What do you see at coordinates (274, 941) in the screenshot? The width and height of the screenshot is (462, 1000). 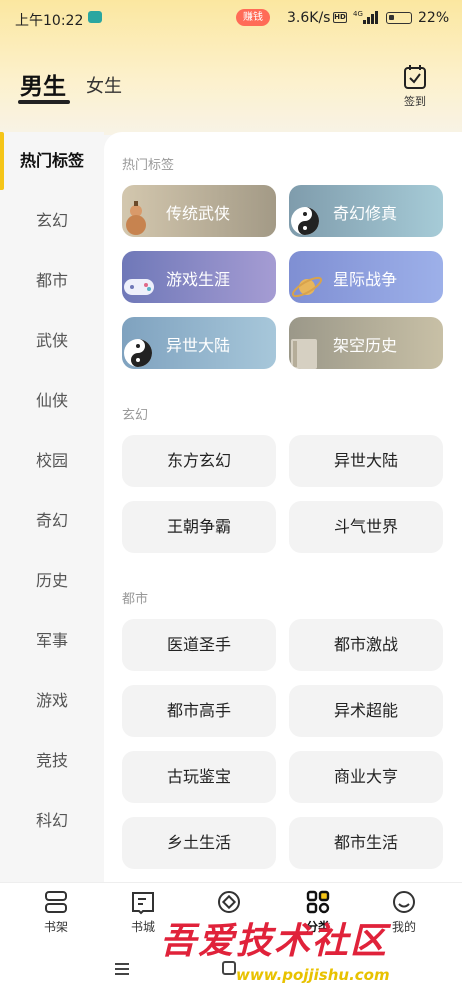 I see `watermark: 吾爱技术社区` at bounding box center [274, 941].